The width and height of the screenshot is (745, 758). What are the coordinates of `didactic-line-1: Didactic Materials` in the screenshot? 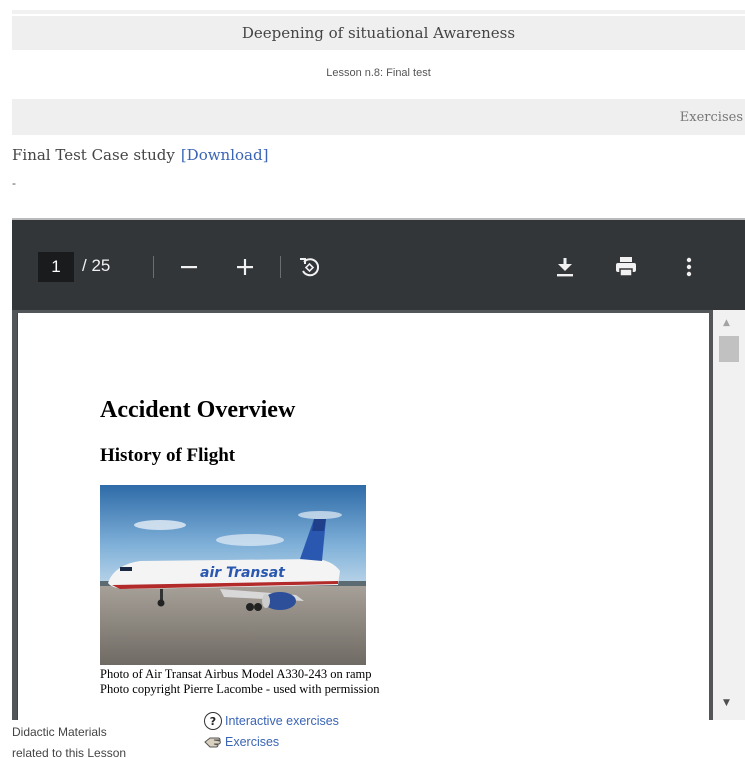 It's located at (59, 732).